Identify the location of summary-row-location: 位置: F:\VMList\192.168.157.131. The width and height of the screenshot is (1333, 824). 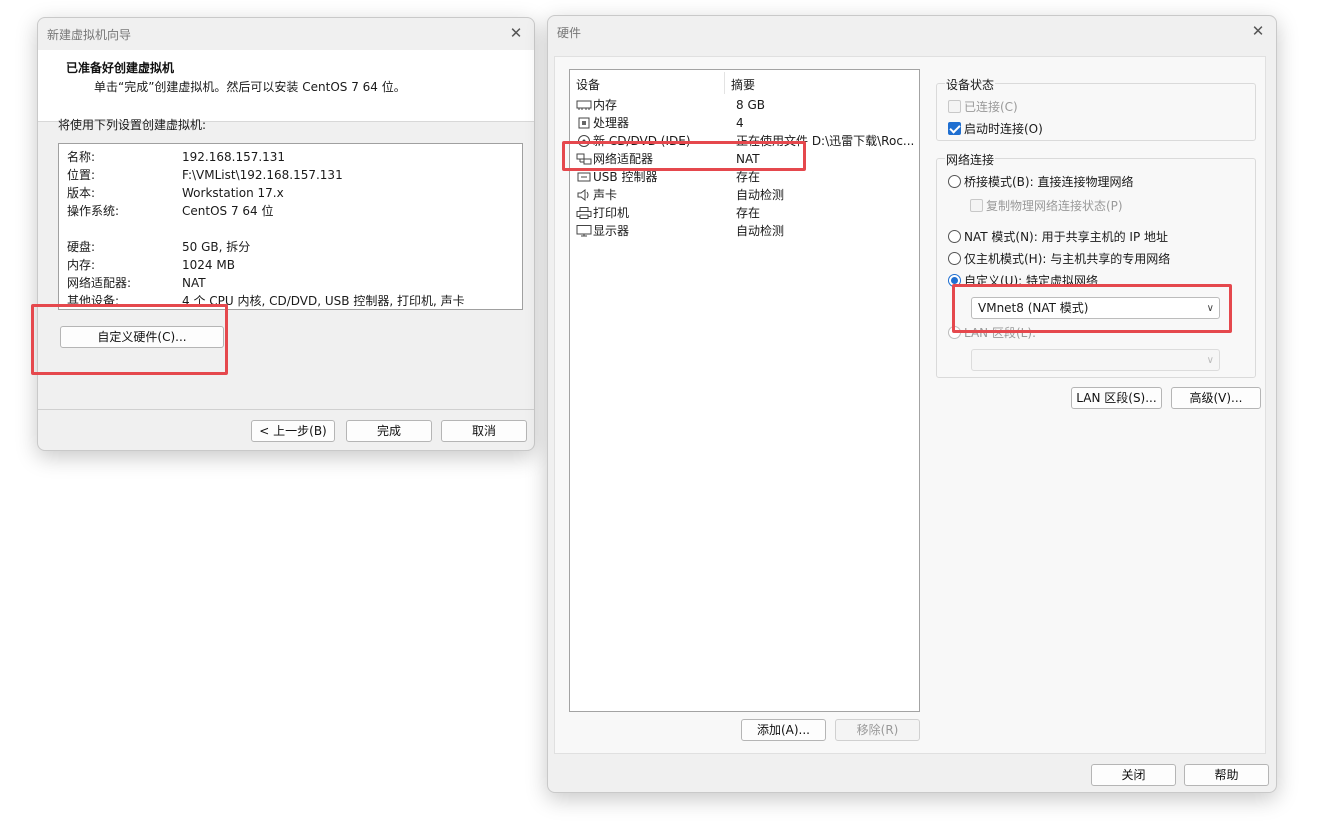
(205, 175).